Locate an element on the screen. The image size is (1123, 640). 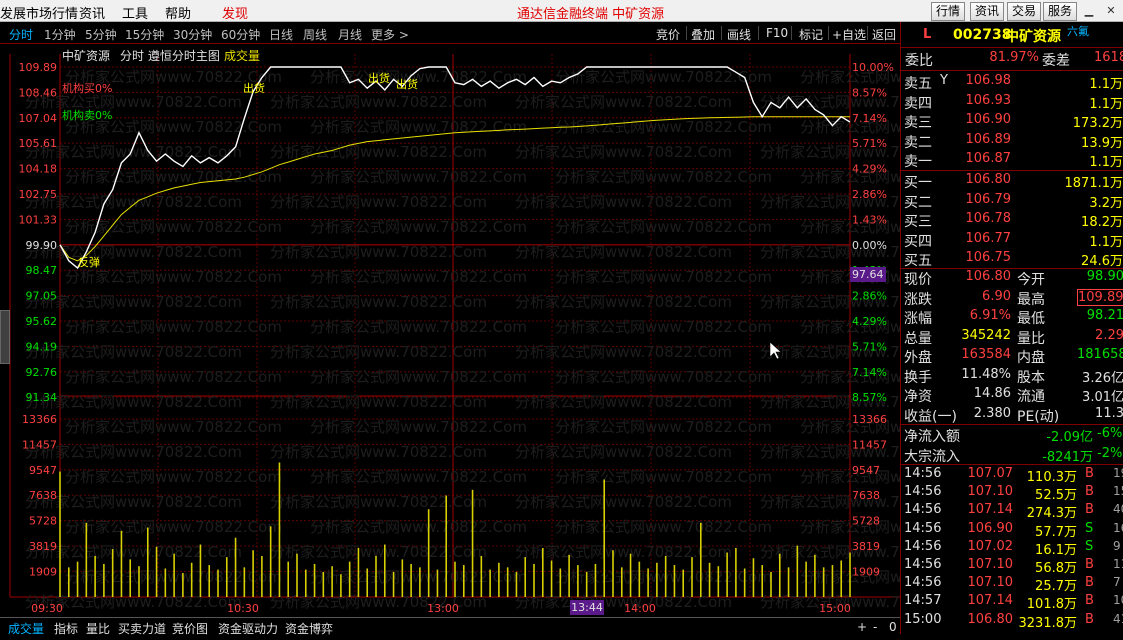
fund-flow-value: -8241万 is located at coordinates (1067, 457).